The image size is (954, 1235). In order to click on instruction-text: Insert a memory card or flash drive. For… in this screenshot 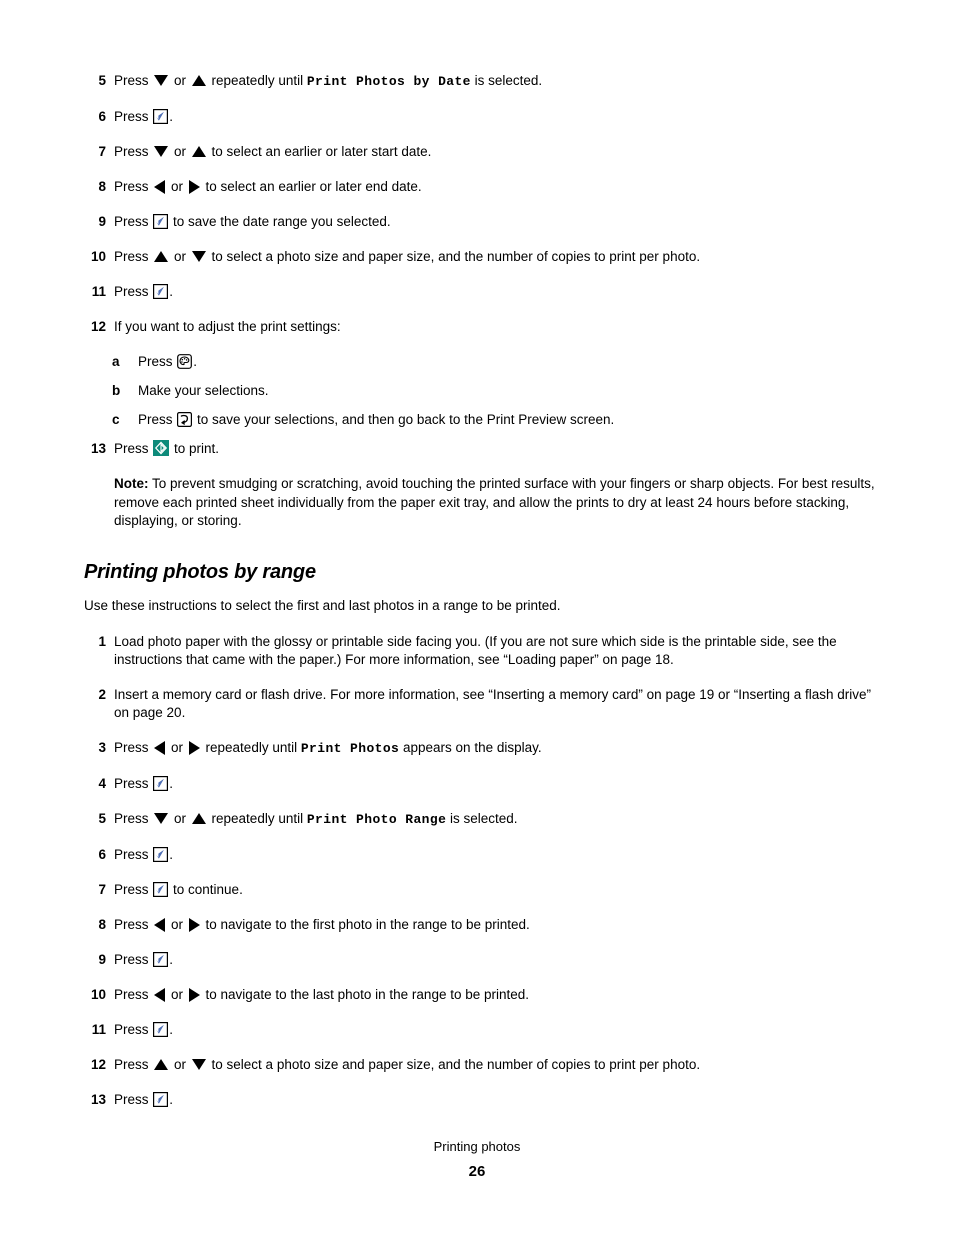, I will do `click(493, 703)`.